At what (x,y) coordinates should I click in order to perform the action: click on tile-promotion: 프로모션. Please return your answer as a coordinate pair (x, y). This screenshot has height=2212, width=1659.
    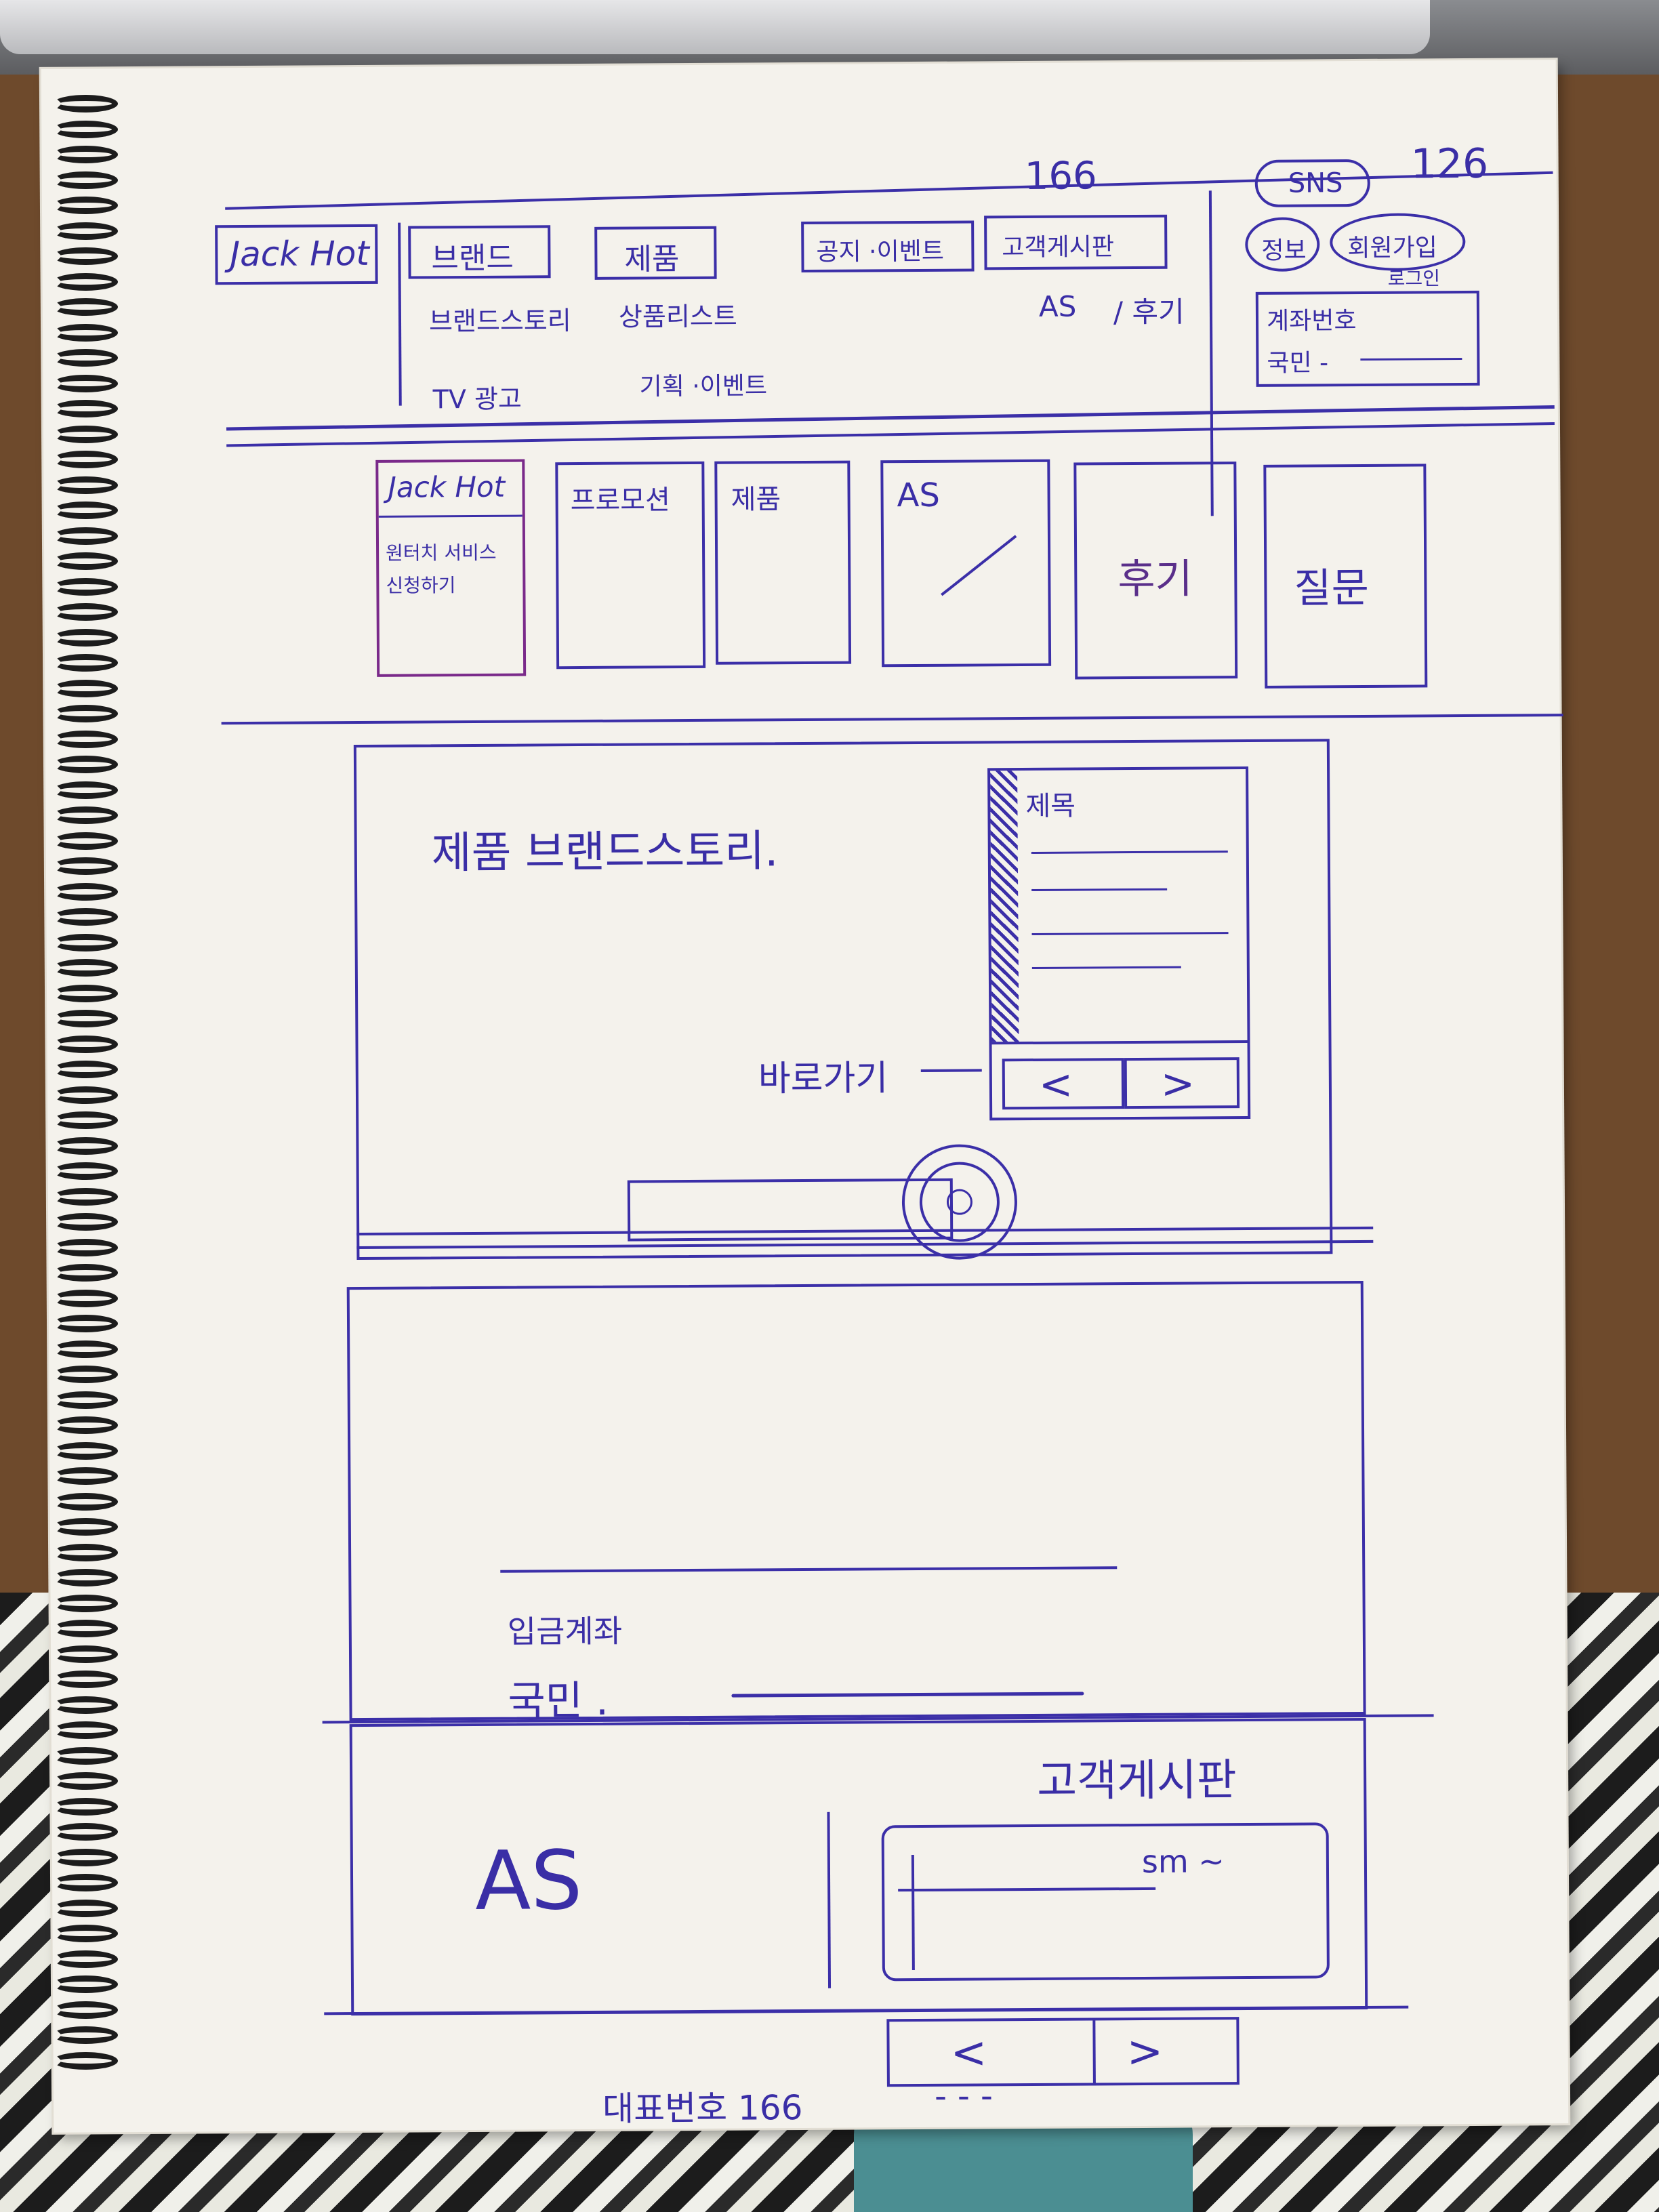
    Looking at the image, I should click on (630, 565).